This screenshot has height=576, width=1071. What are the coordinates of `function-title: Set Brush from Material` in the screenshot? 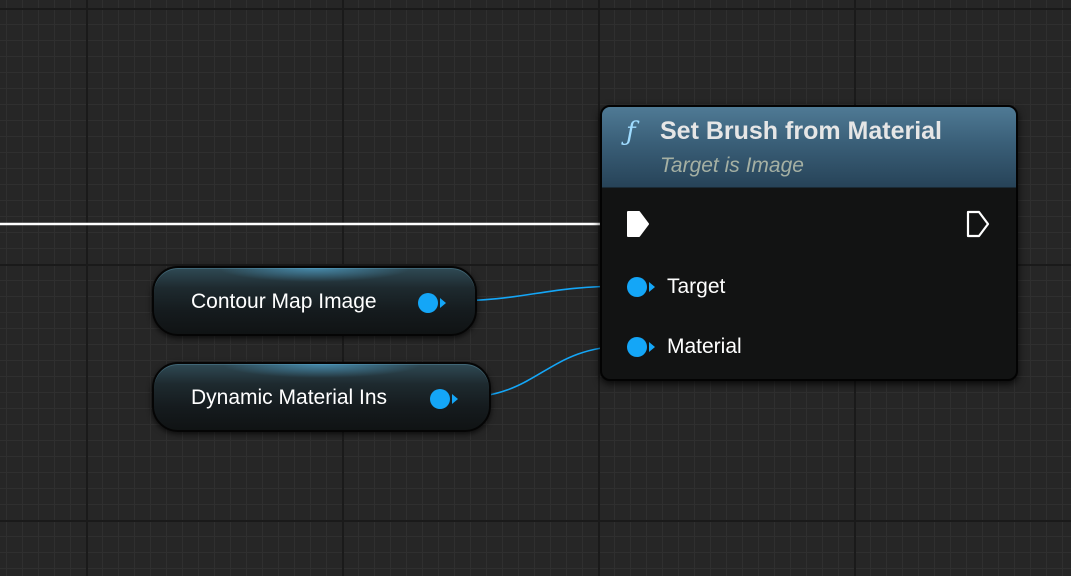 It's located at (801, 131).